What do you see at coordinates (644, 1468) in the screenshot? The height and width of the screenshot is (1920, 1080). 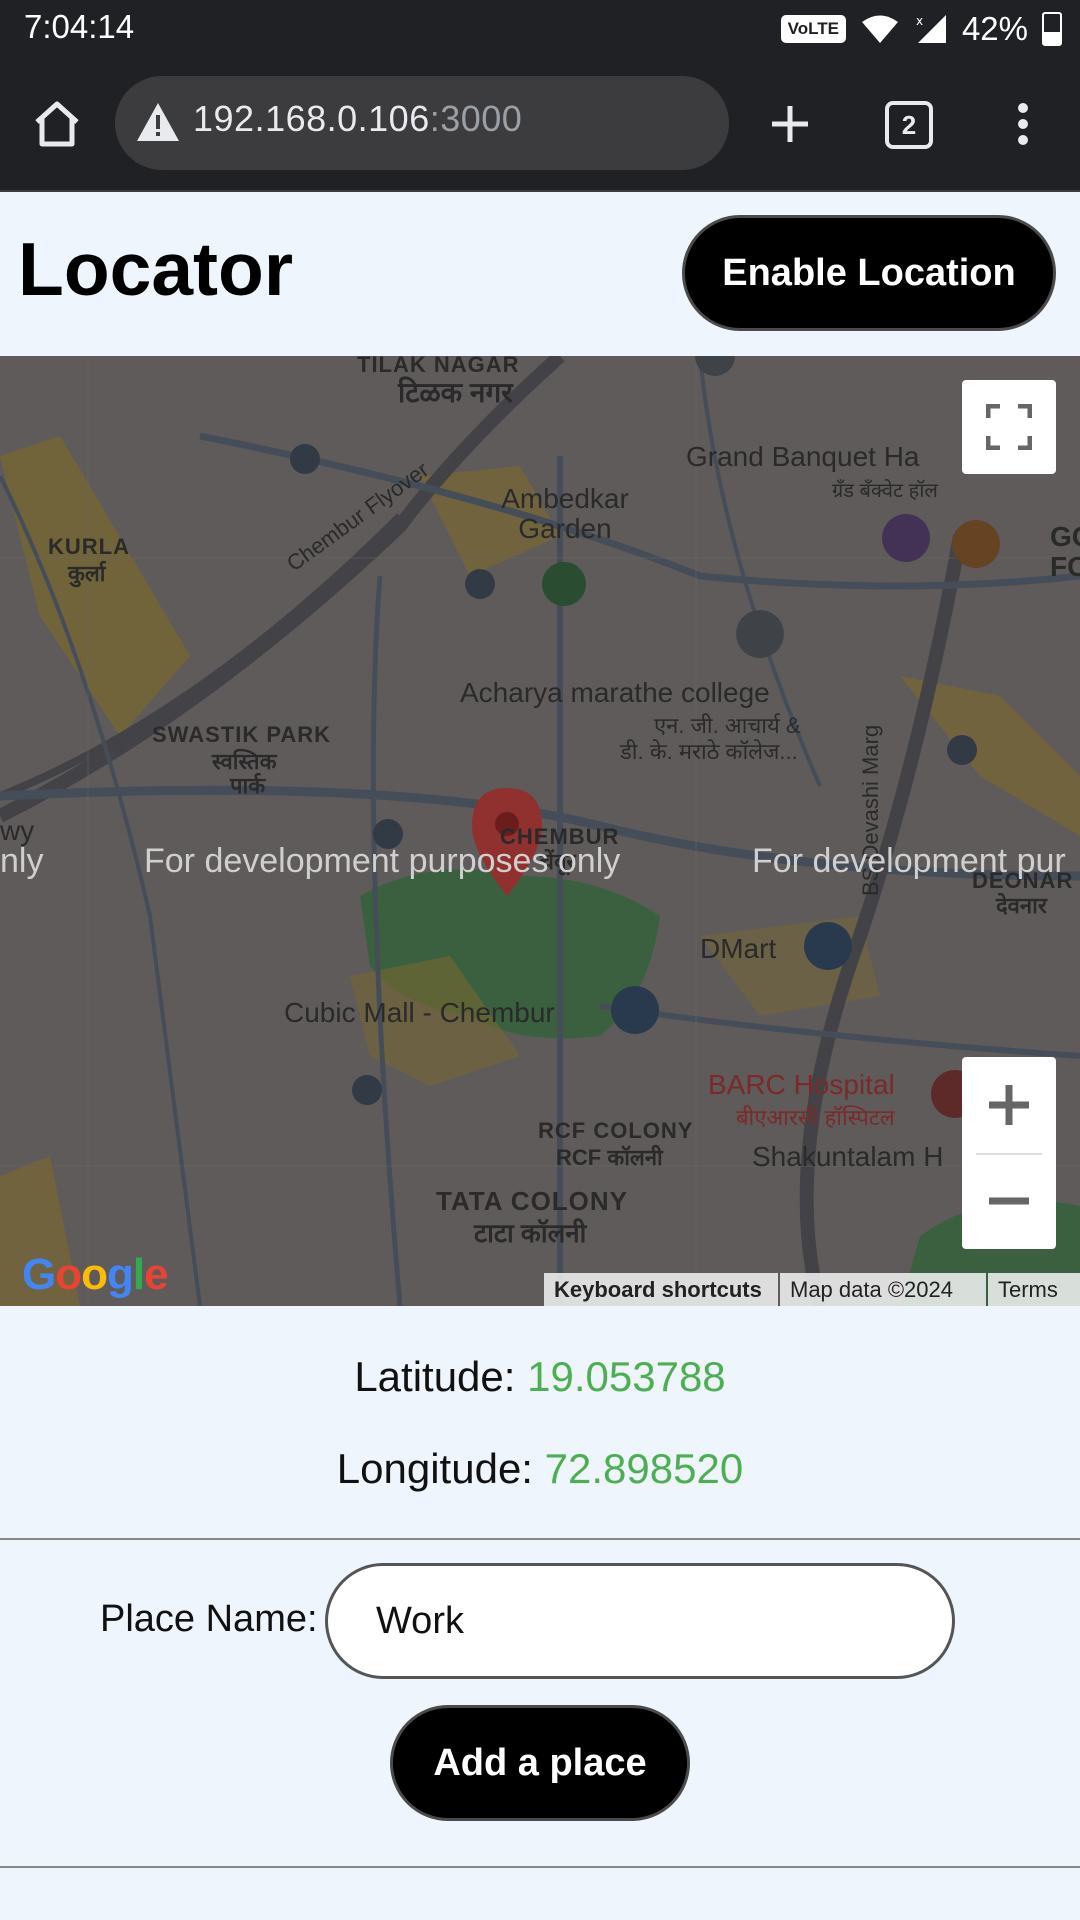 I see `longitude-value: 72.898520` at bounding box center [644, 1468].